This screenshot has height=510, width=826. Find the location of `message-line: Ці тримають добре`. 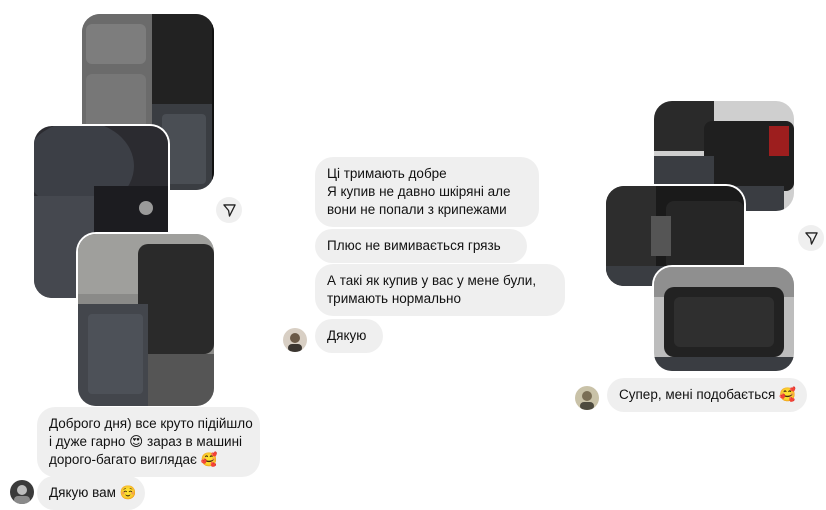

message-line: Ці тримають добре is located at coordinates (387, 173).